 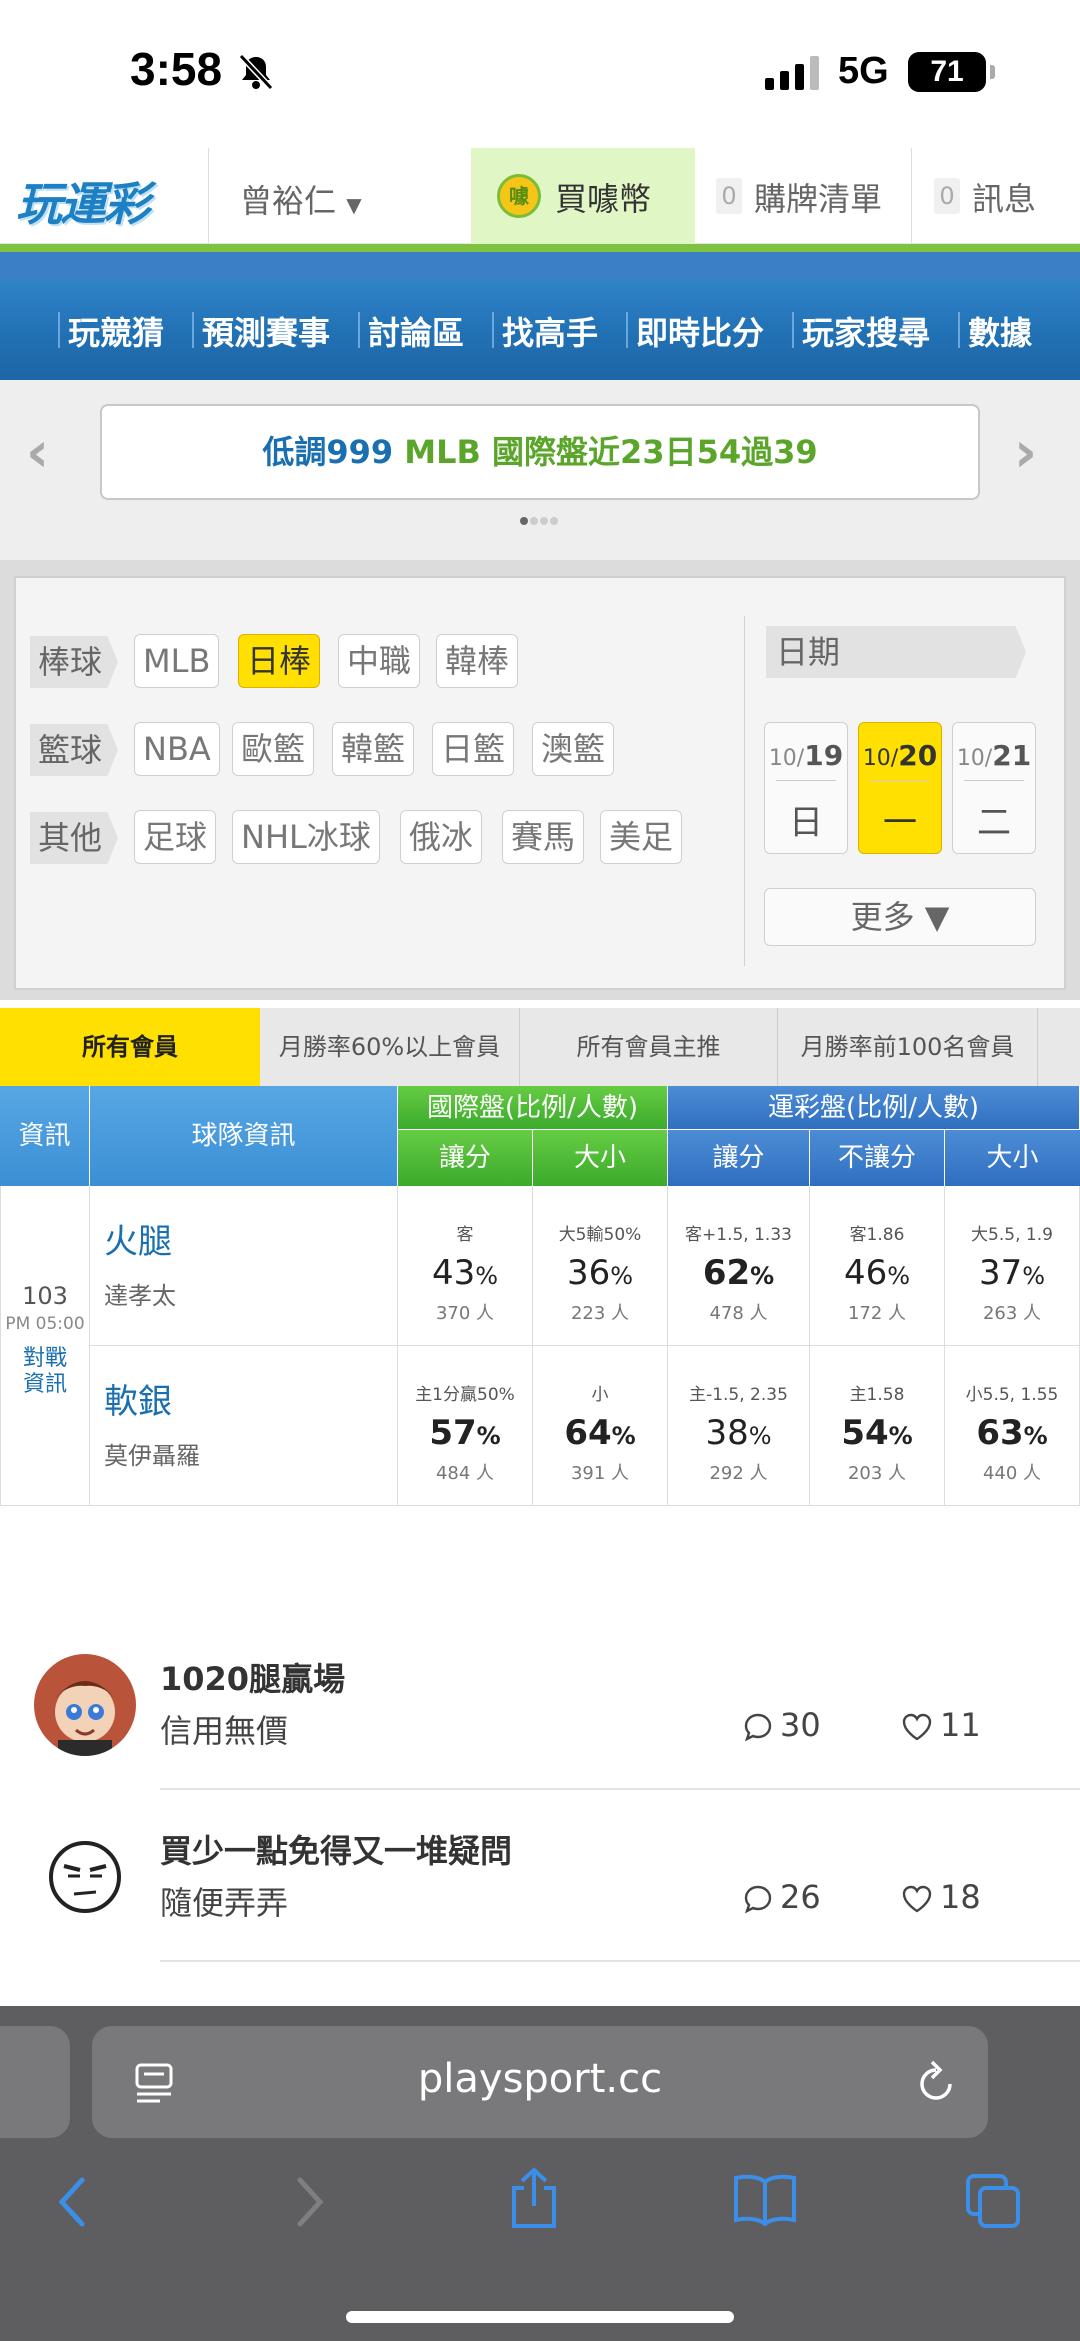 What do you see at coordinates (74, 838) in the screenshot?
I see `category-other: 其他` at bounding box center [74, 838].